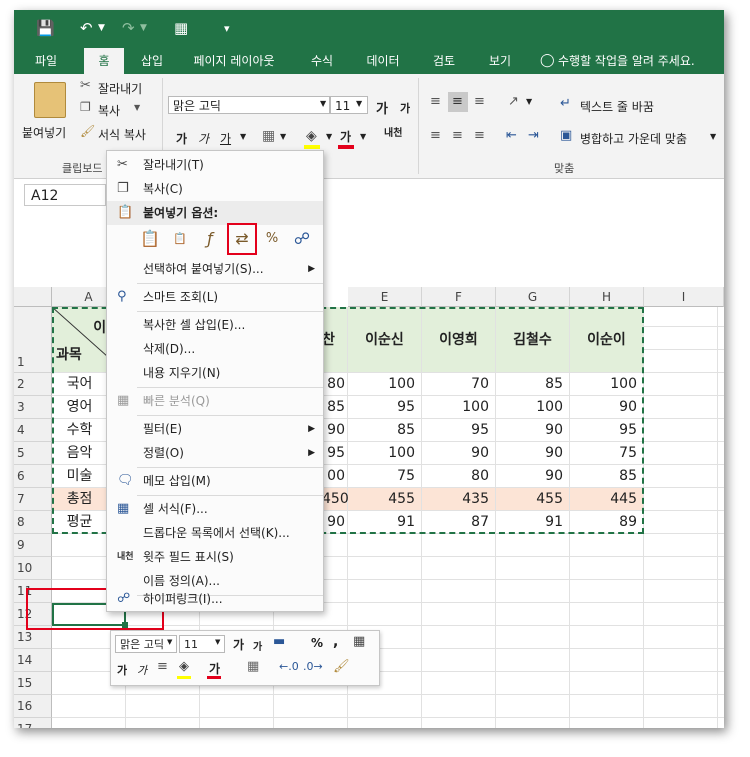  What do you see at coordinates (459, 297) in the screenshot?
I see `column-header-F: F` at bounding box center [459, 297].